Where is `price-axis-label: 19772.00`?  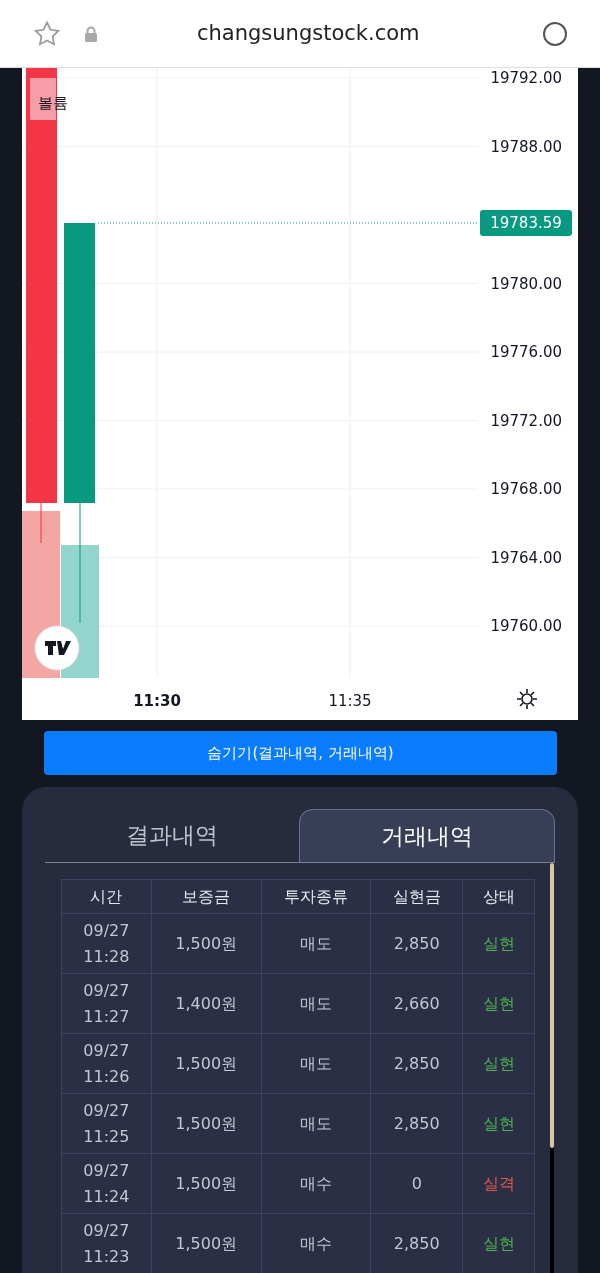
price-axis-label: 19772.00 is located at coordinates (526, 421).